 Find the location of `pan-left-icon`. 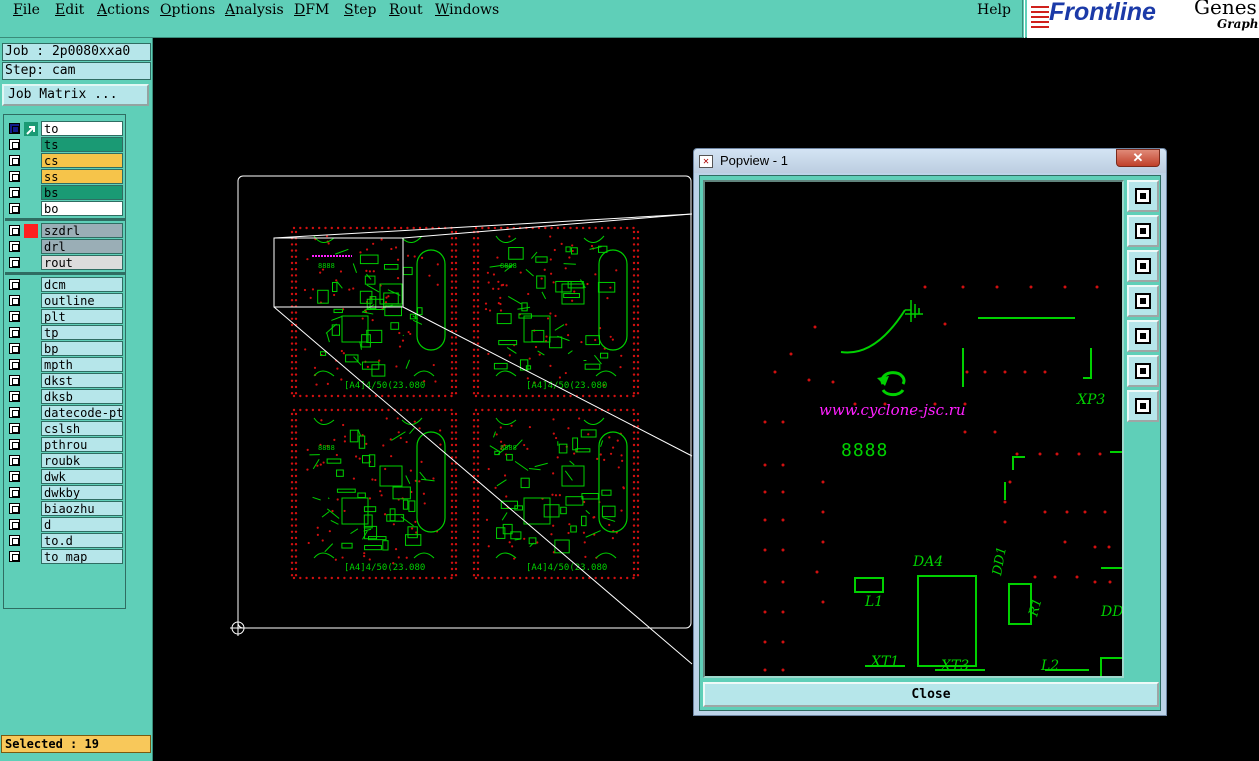

pan-left-icon is located at coordinates (1143, 301).